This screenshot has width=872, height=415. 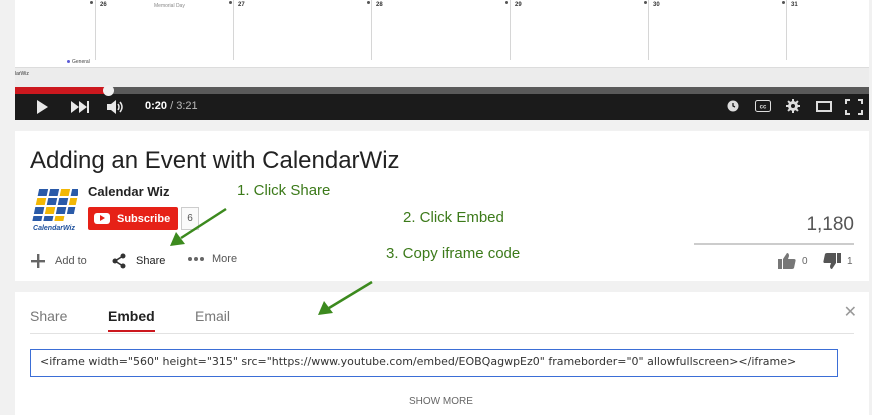 What do you see at coordinates (119, 261) in the screenshot?
I see `share-icon` at bounding box center [119, 261].